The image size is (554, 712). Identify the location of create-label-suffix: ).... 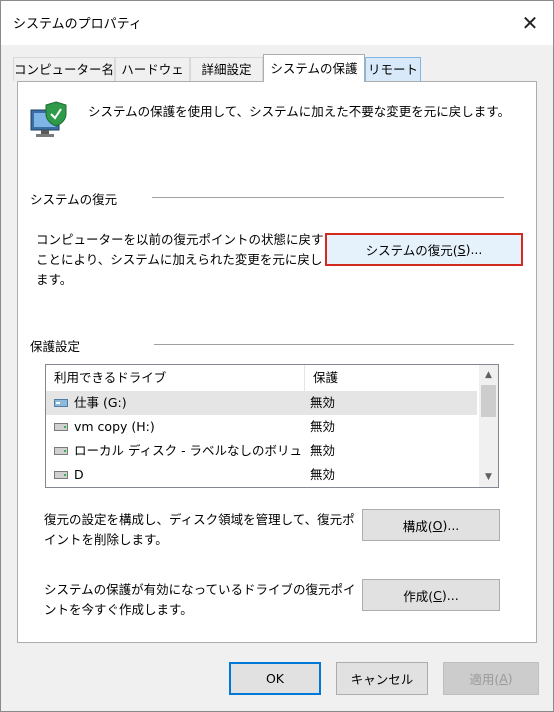
(450, 595).